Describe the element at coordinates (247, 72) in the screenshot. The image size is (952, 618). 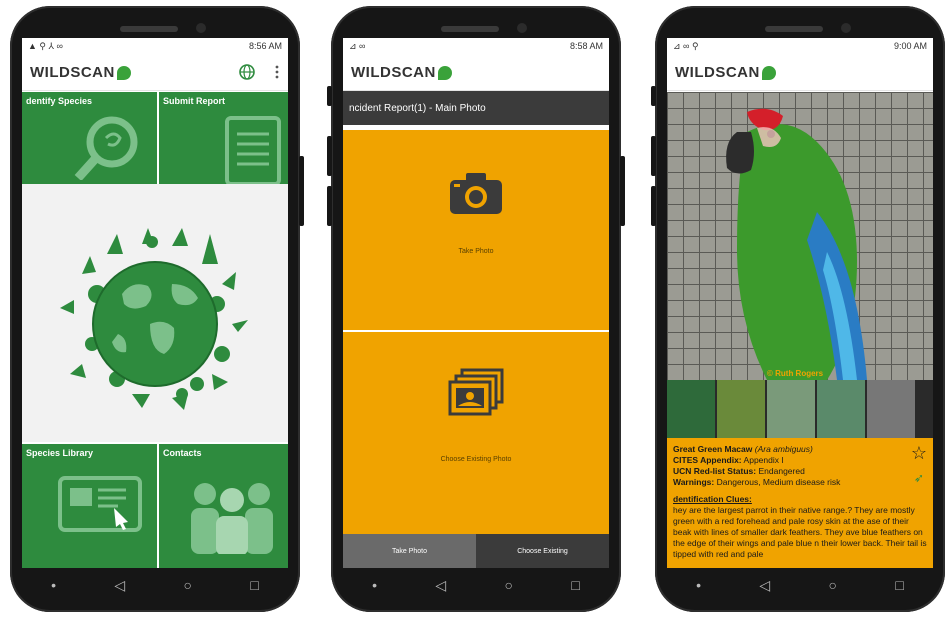
I see `globe-icon` at that location.